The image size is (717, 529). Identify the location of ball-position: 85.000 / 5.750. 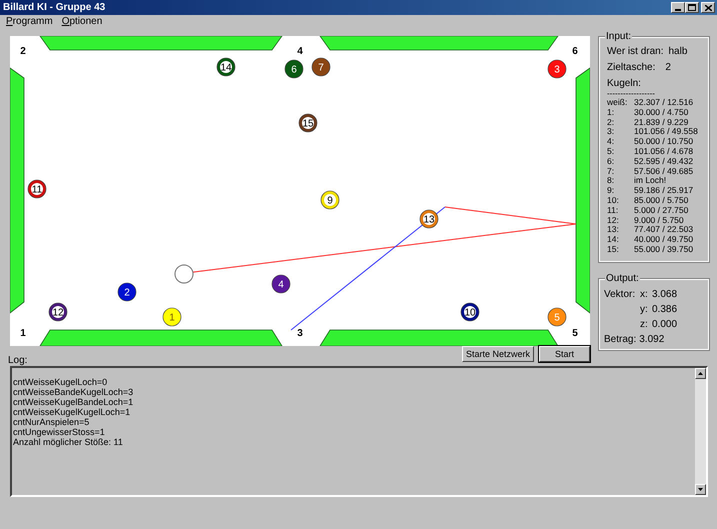
(661, 201).